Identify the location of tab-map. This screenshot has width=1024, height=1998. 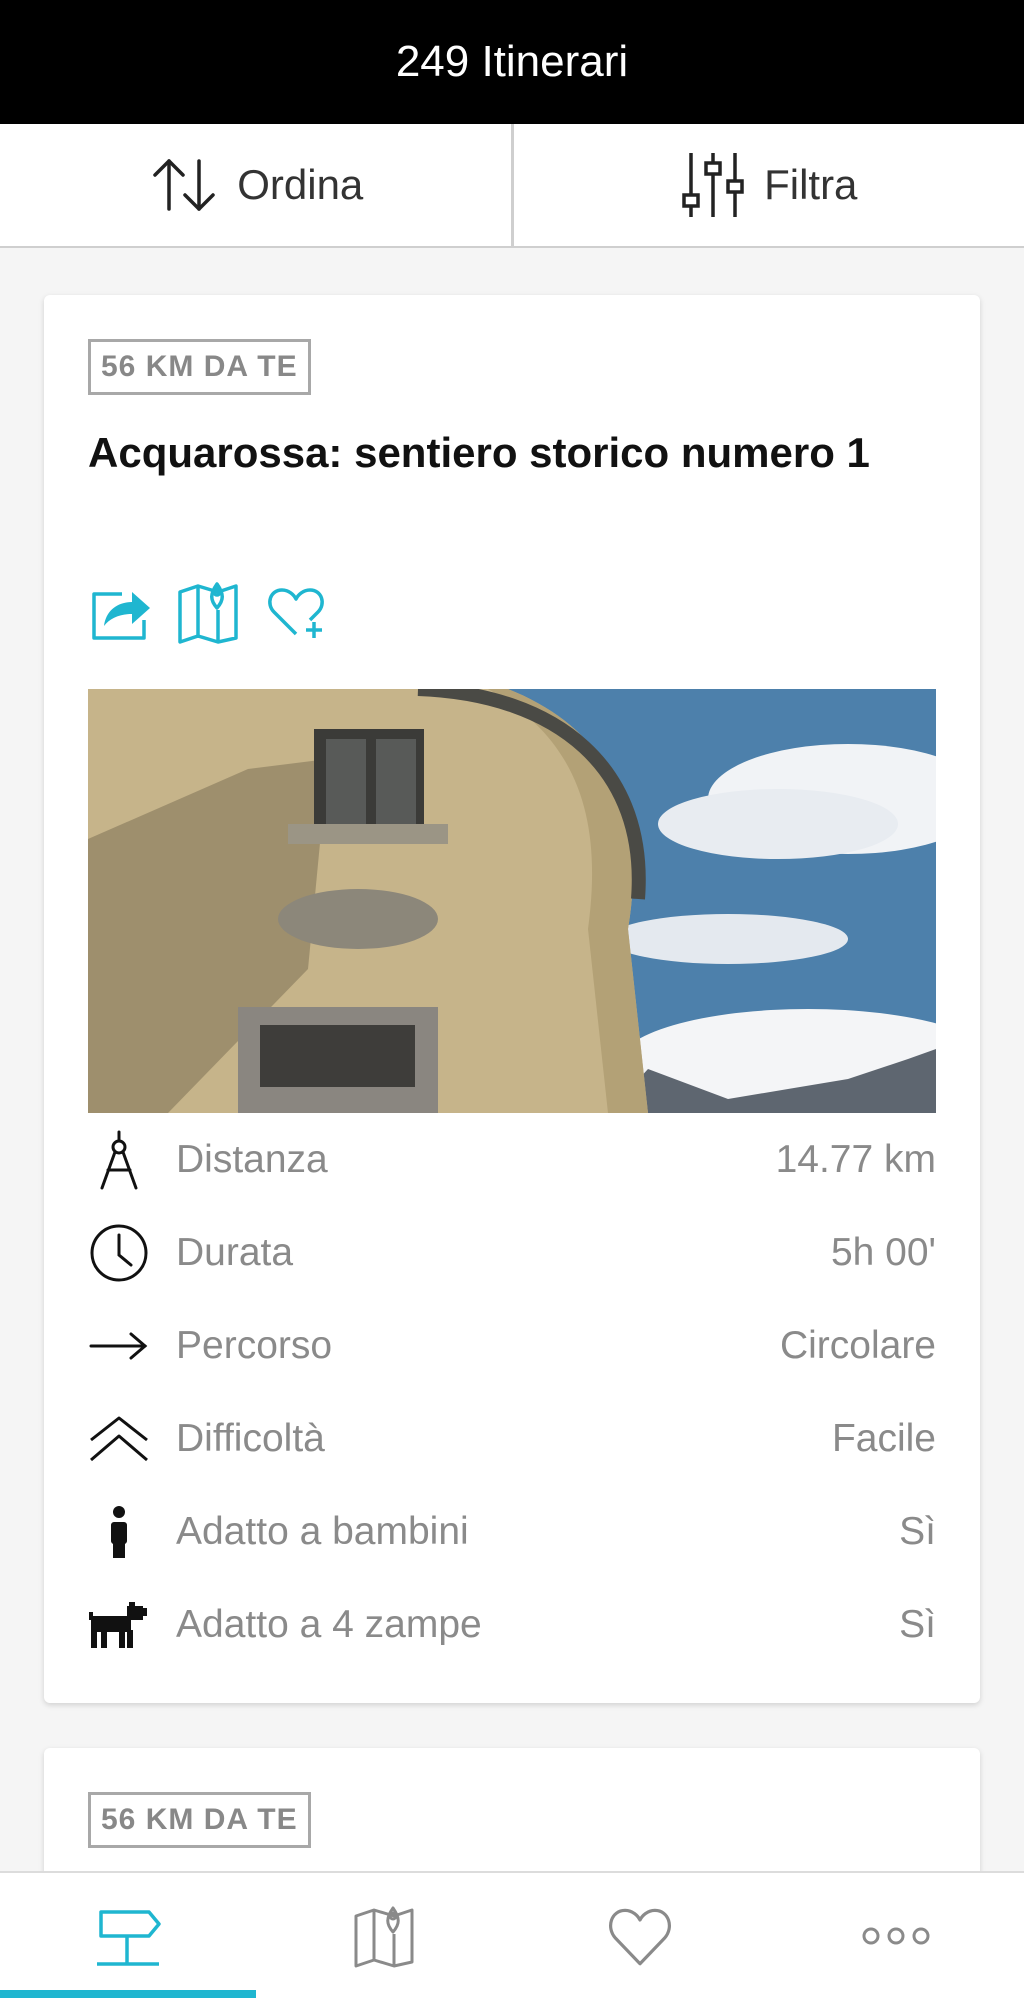
(384, 1935).